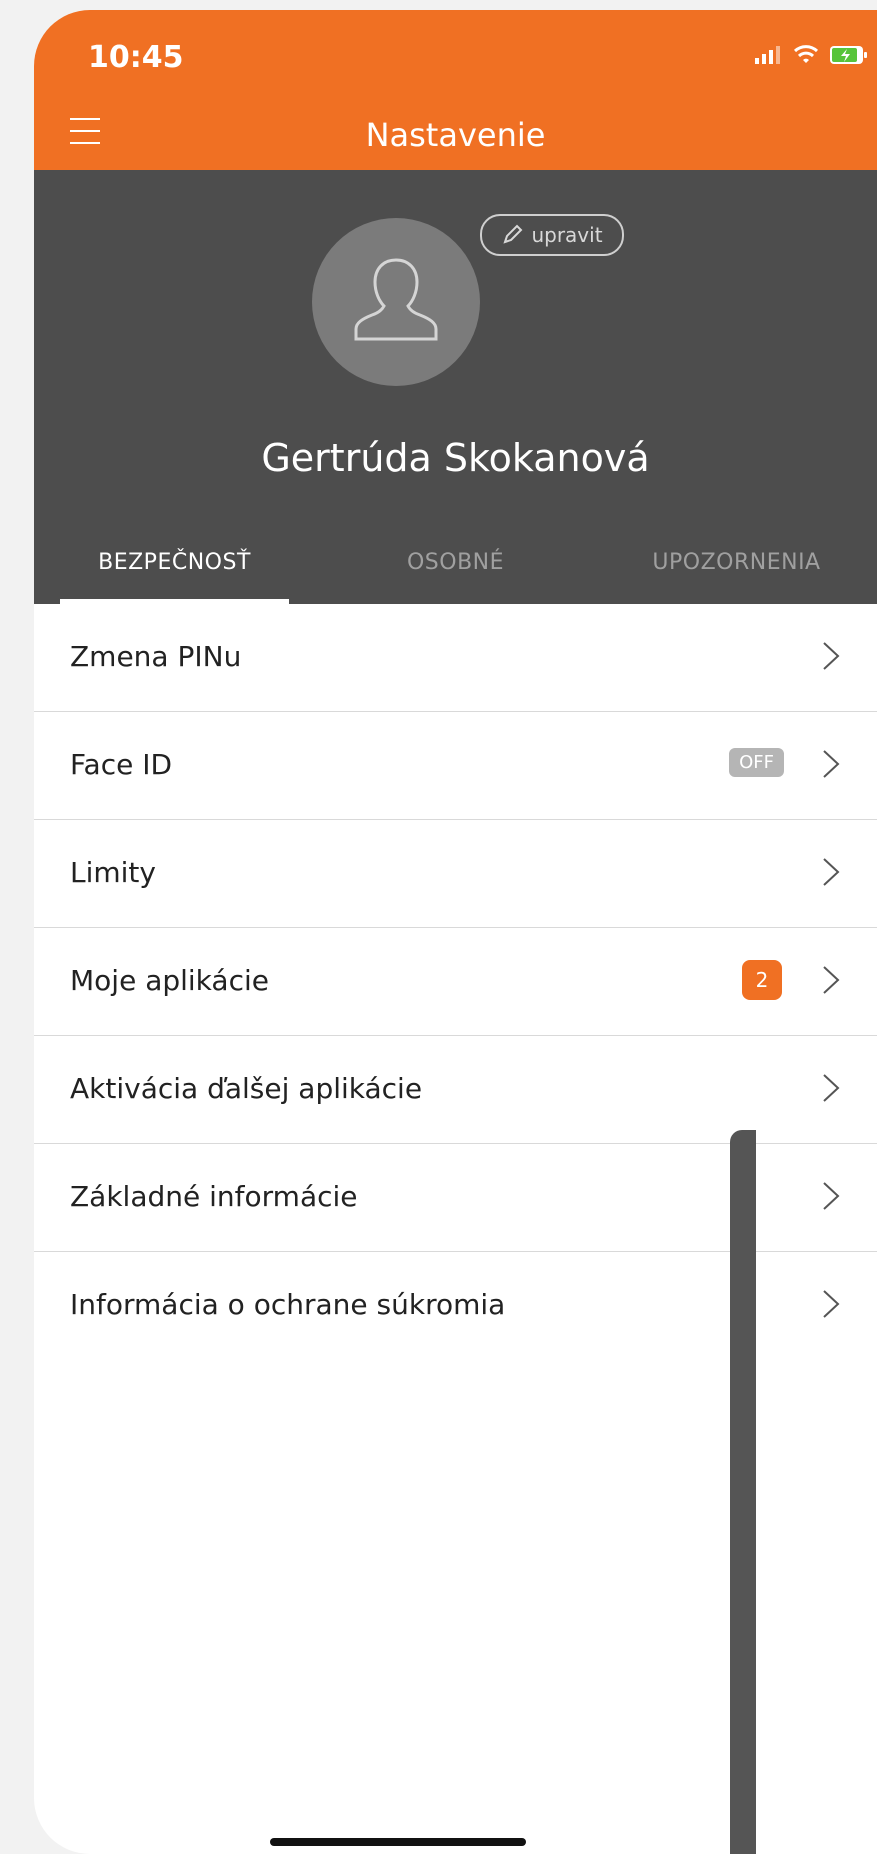 The image size is (877, 1854). I want to click on menu-item-face-id: Face ID OFF, so click(455, 766).